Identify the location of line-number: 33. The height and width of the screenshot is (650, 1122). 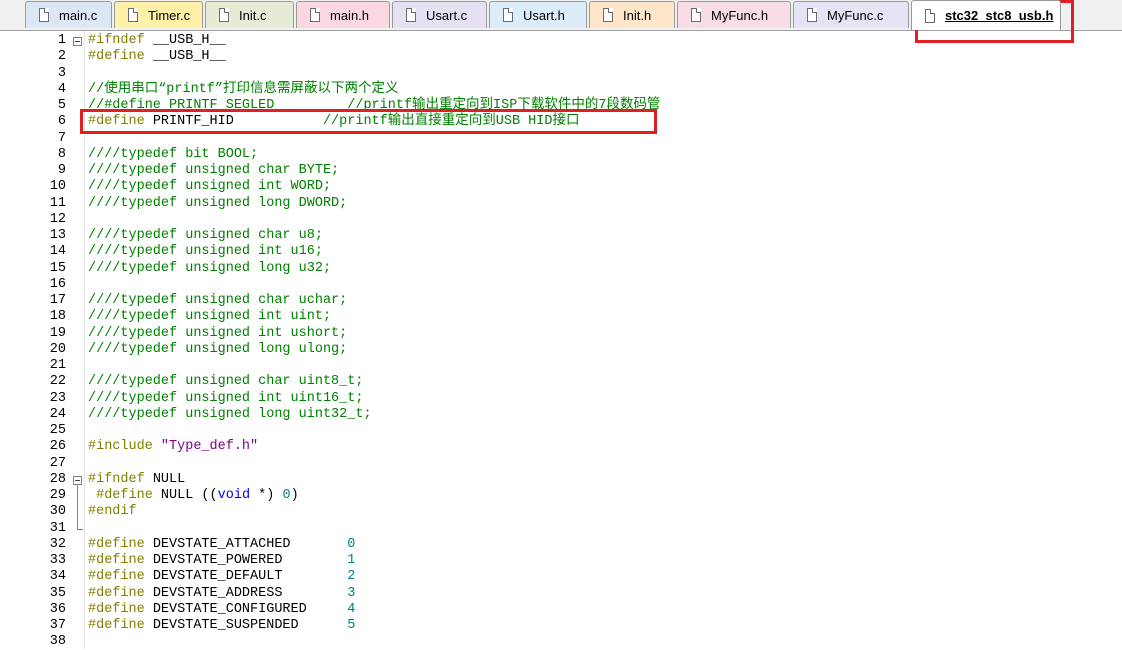
(57, 560).